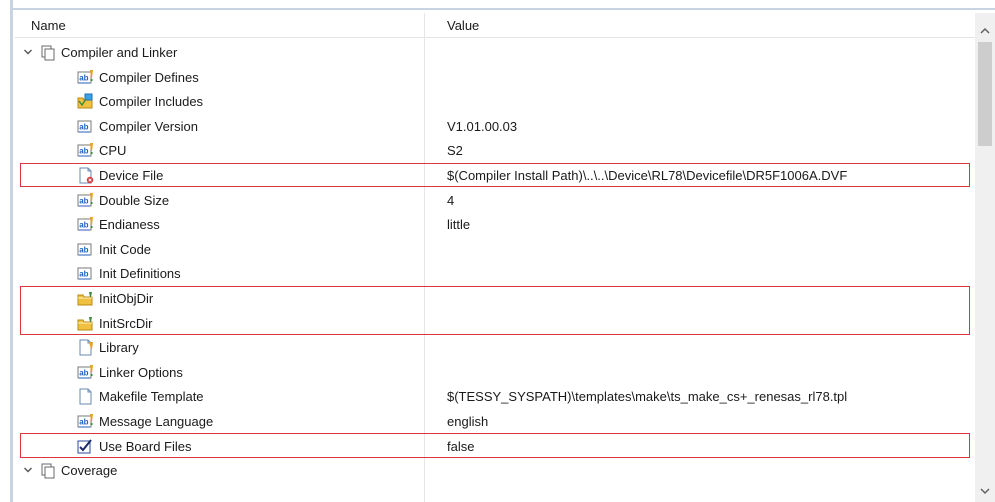  What do you see at coordinates (149, 77) in the screenshot?
I see `property-name: Compiler Defines` at bounding box center [149, 77].